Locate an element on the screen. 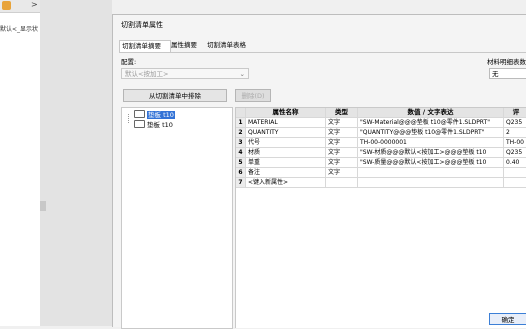 Image resolution: width=526 pixels, height=329 pixels. value-expression-cell: "SW-材质@@@默认<按加工>@@@垫板 t10 is located at coordinates (431, 152).